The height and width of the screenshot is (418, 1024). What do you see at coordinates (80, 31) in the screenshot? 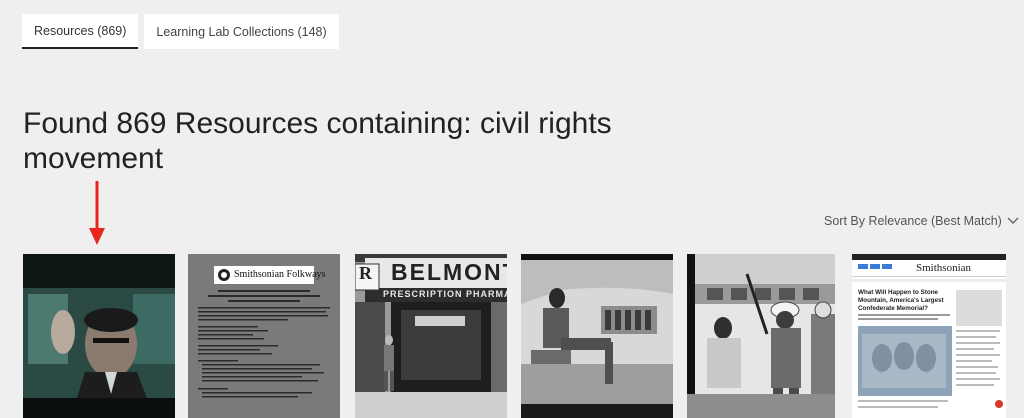
I see `tab-resources: Resources (869)` at bounding box center [80, 31].